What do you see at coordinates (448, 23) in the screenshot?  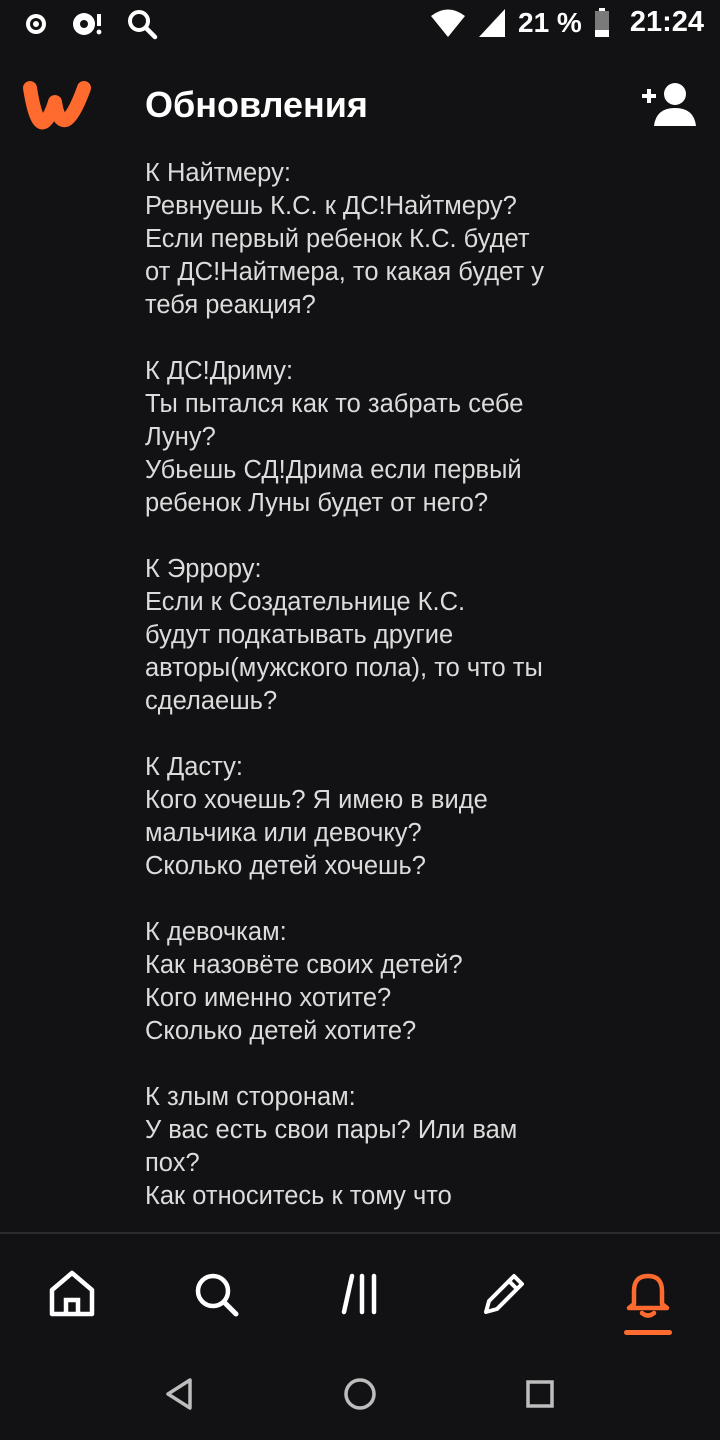 I see `wifi-icon` at bounding box center [448, 23].